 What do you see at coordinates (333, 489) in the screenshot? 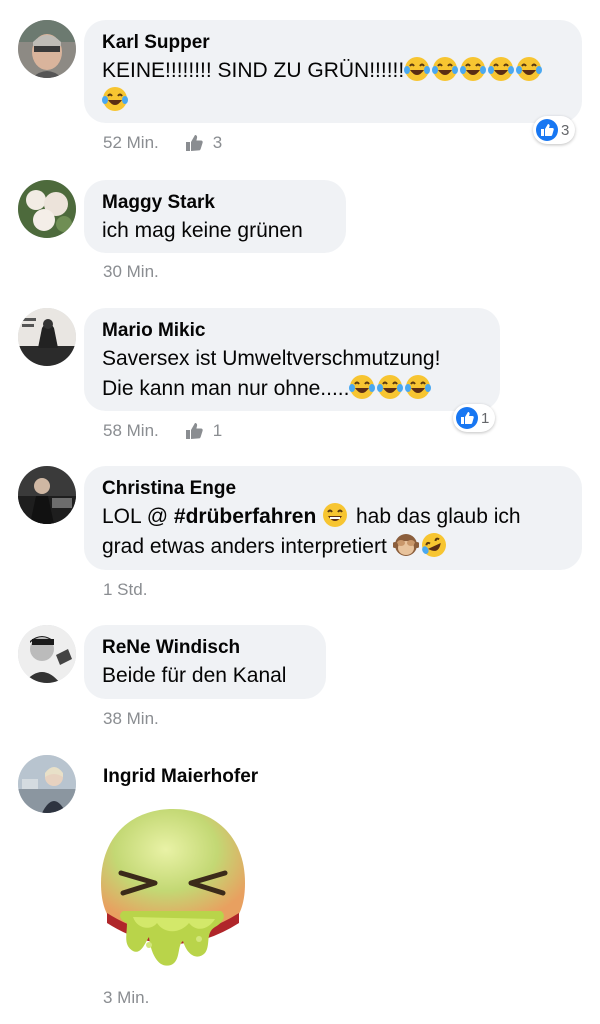
I see `comment-author: Christina Enge` at bounding box center [333, 489].